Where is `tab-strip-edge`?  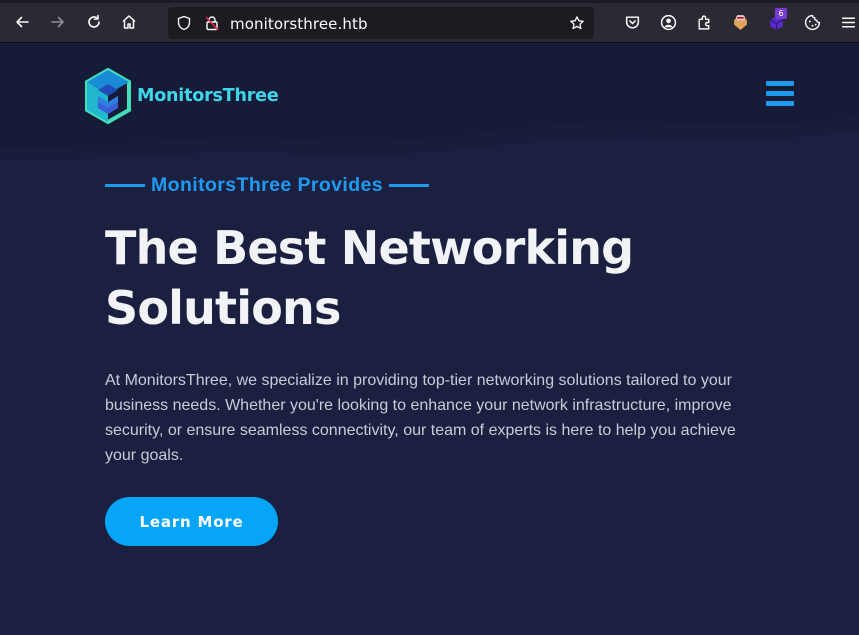 tab-strip-edge is located at coordinates (429, 1).